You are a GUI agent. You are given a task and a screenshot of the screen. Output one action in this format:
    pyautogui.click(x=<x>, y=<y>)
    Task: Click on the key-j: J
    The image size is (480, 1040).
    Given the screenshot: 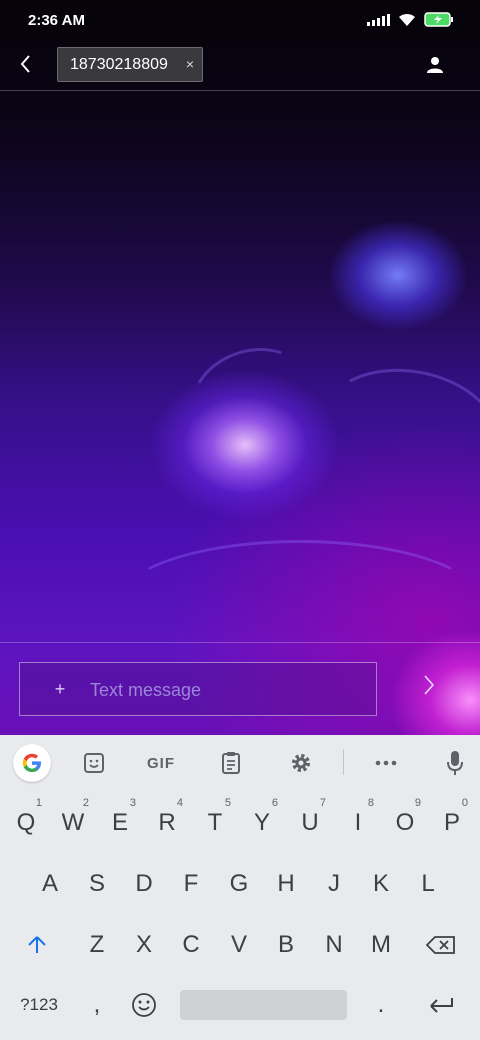 What is the action you would take?
    pyautogui.click(x=334, y=884)
    